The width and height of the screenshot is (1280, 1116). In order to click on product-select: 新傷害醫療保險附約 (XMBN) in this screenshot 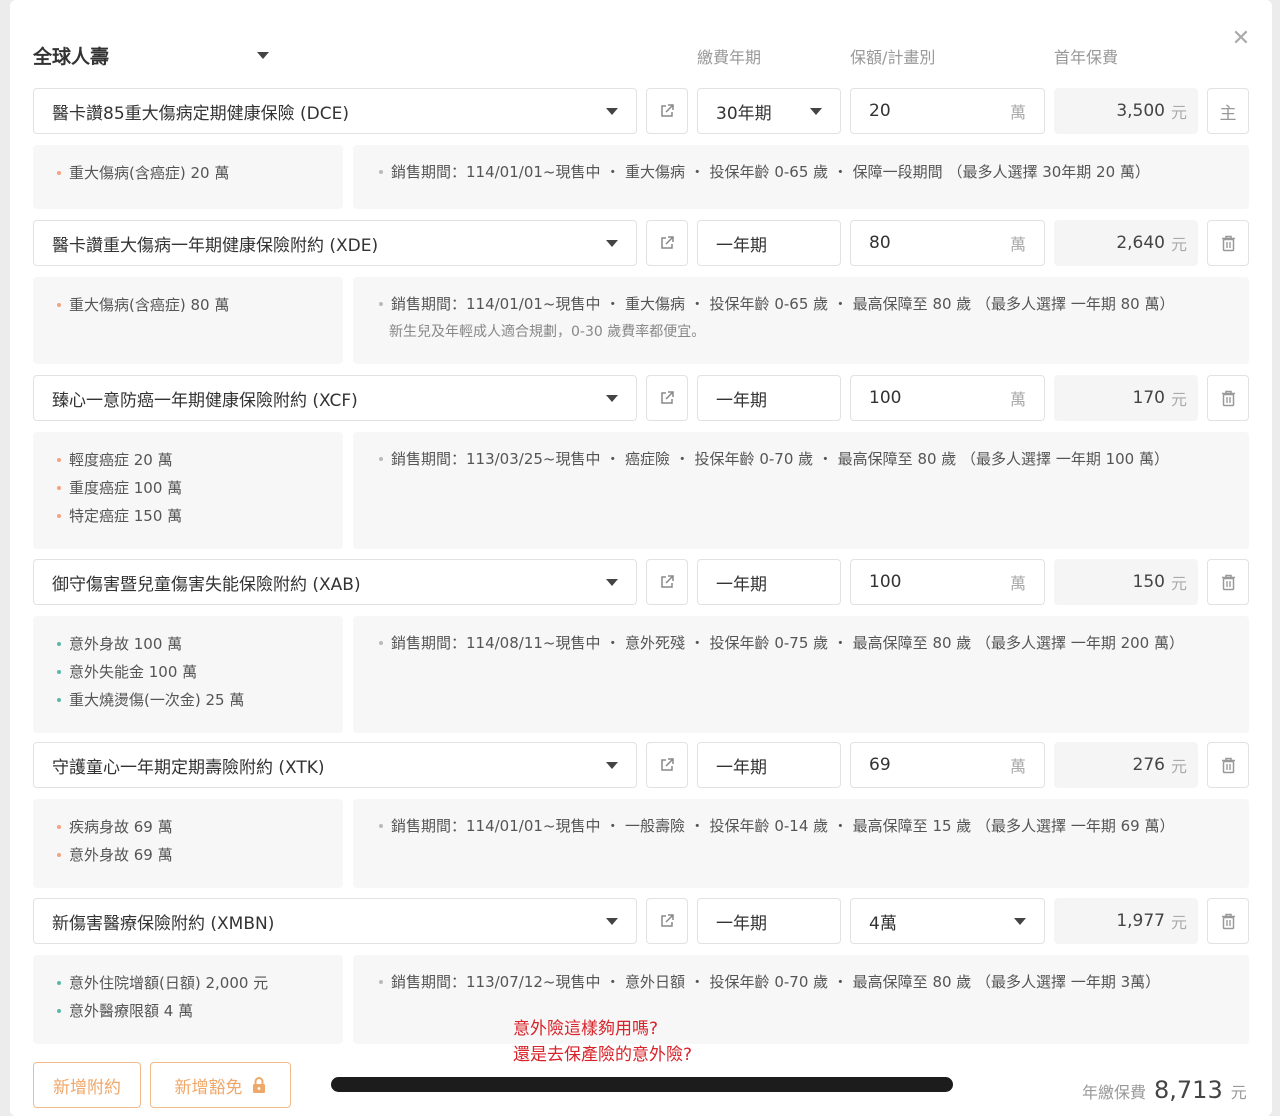, I will do `click(335, 921)`.